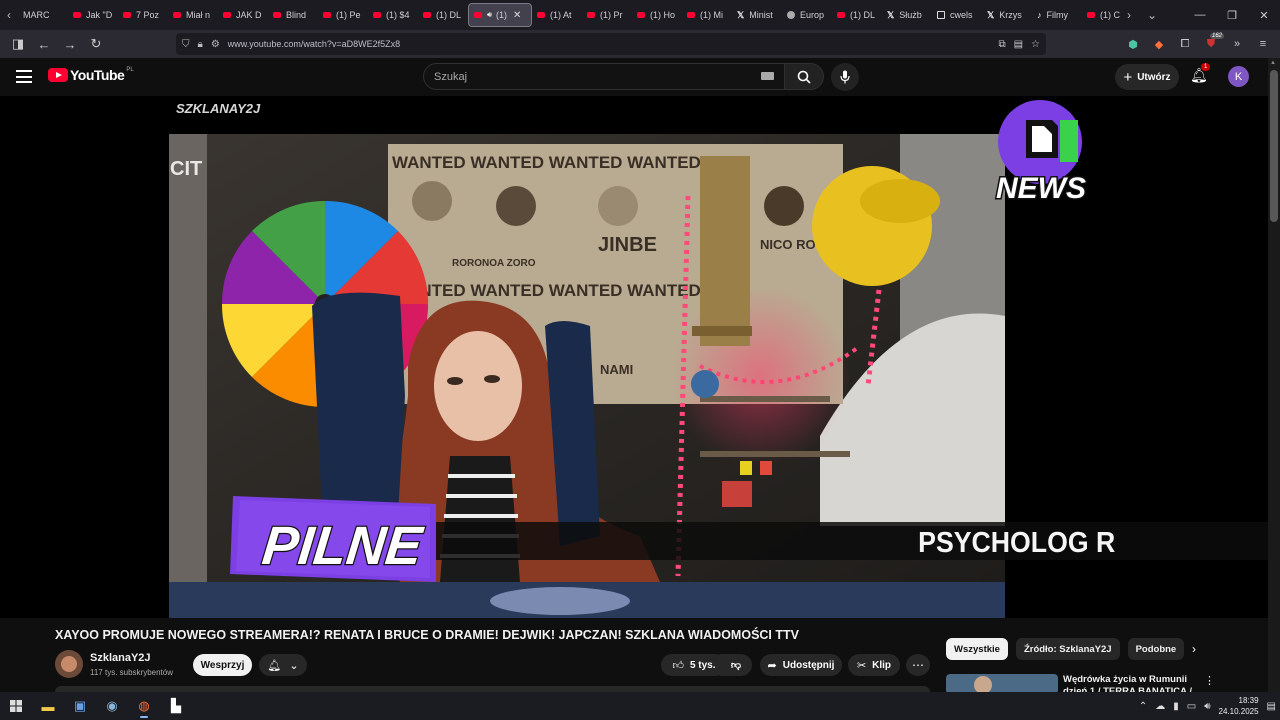 The width and height of the screenshot is (1280, 720). I want to click on app-menu-icon: ≡, so click(1263, 44).